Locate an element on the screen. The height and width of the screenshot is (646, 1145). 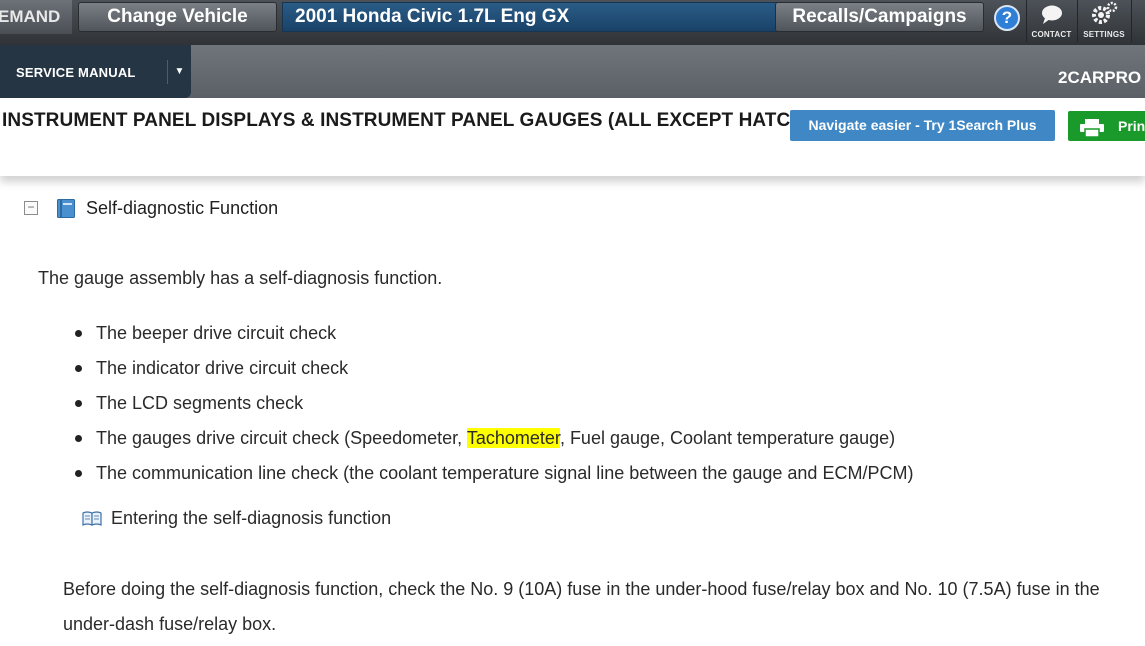
brand-logo: EMAND is located at coordinates (36, 17).